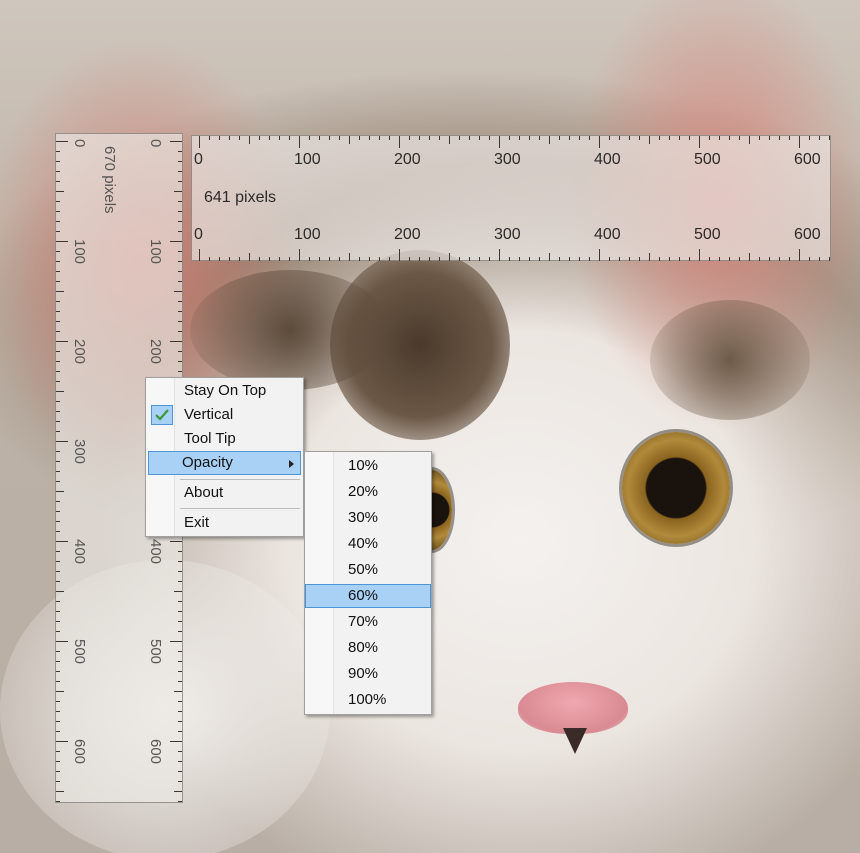 This screenshot has width=860, height=853. Describe the element at coordinates (607, 159) in the screenshot. I see `ruler-label-top: 400` at that location.